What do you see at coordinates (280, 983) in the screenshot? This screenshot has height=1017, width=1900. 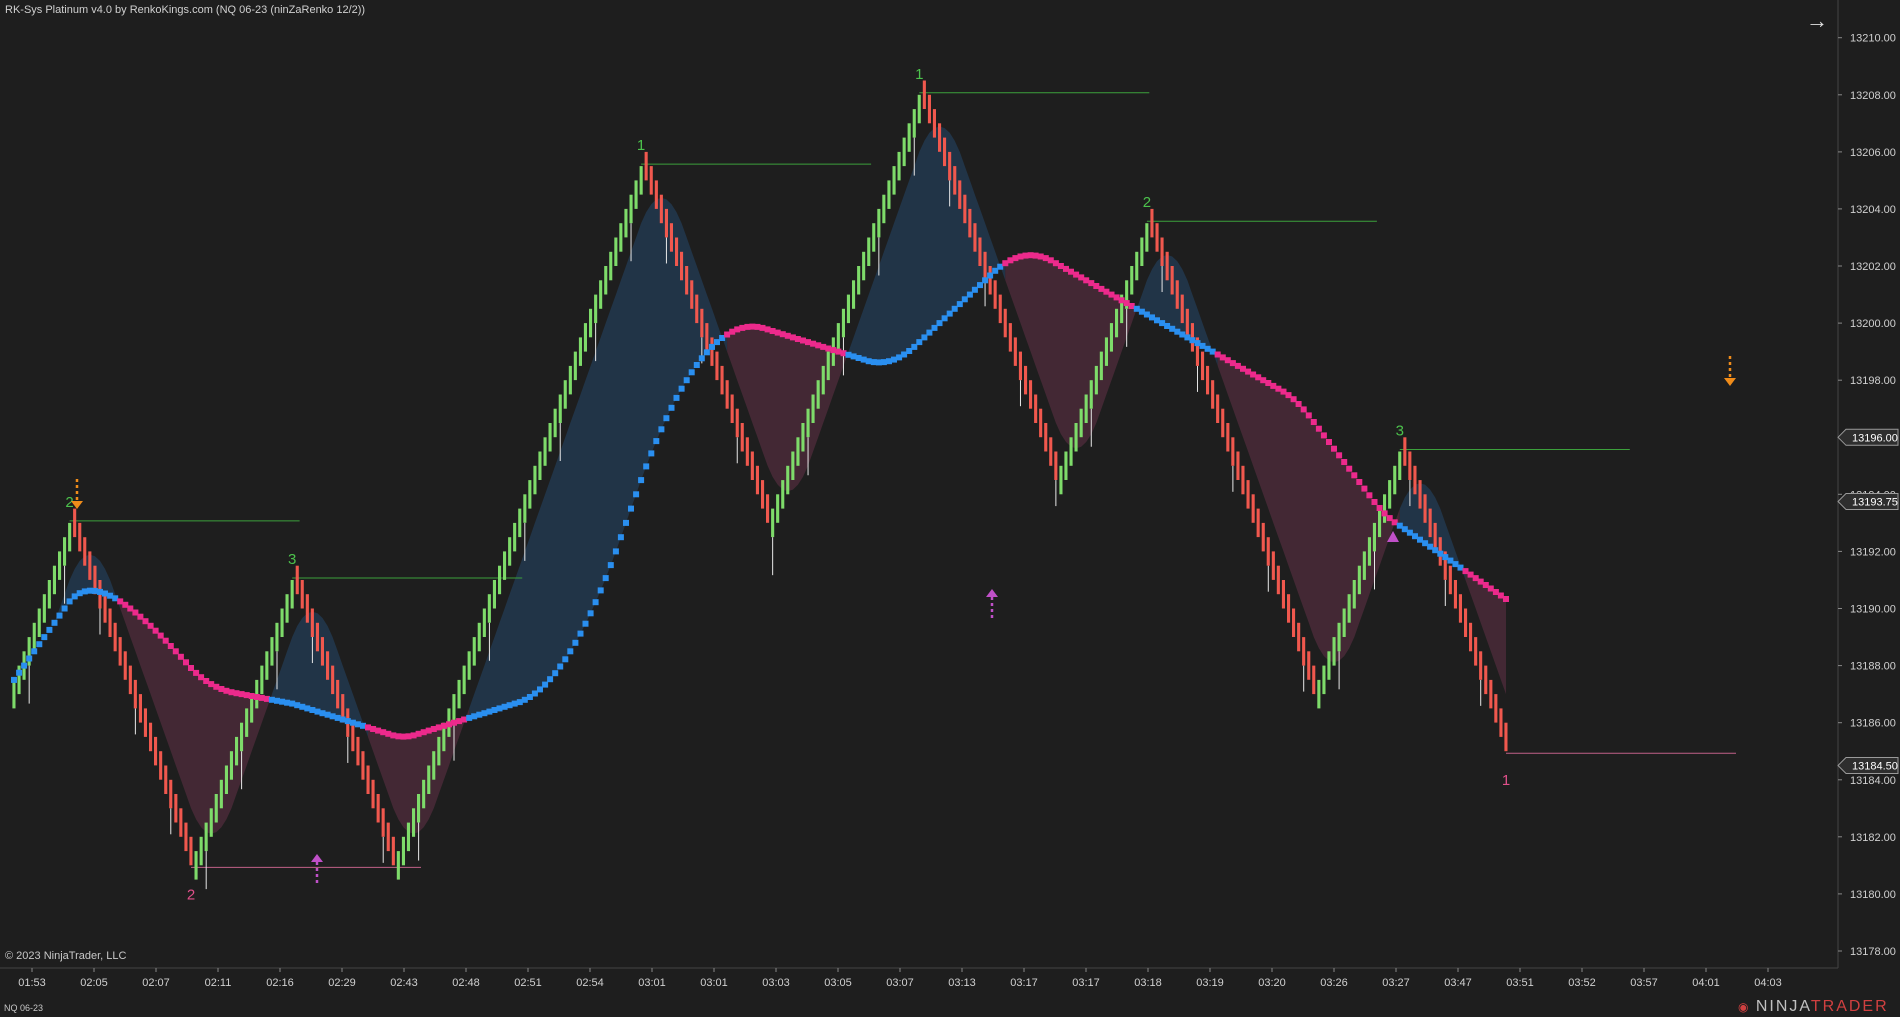 I see `time-tick-label: 02:16` at bounding box center [280, 983].